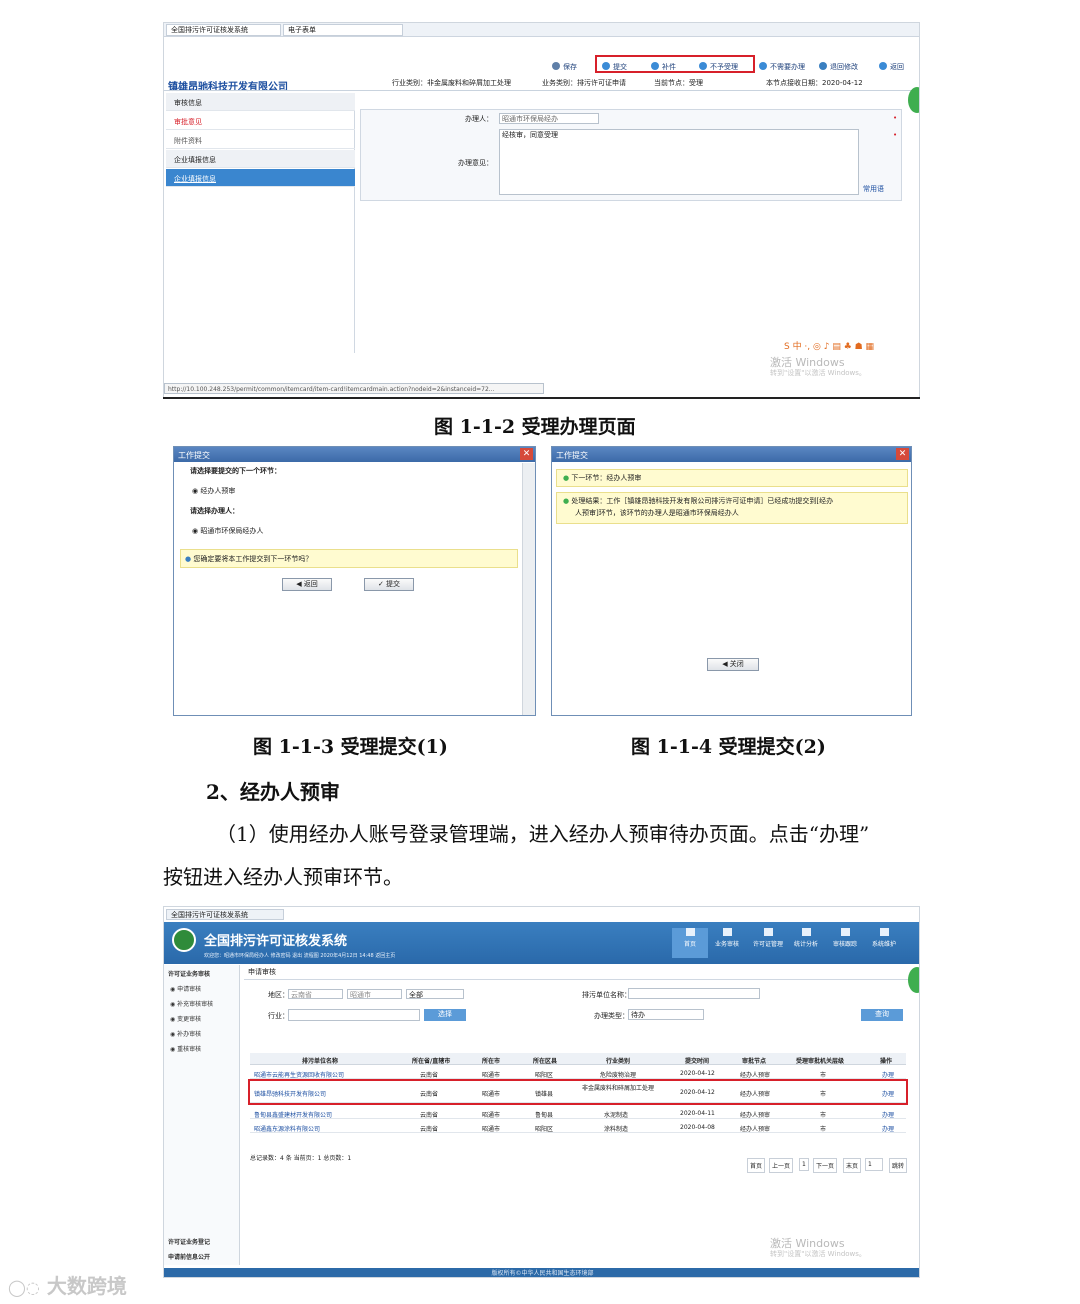  What do you see at coordinates (287, 1128) in the screenshot?
I see `unit-name-link: 昭通鑫东源涂料有限公司` at bounding box center [287, 1128].